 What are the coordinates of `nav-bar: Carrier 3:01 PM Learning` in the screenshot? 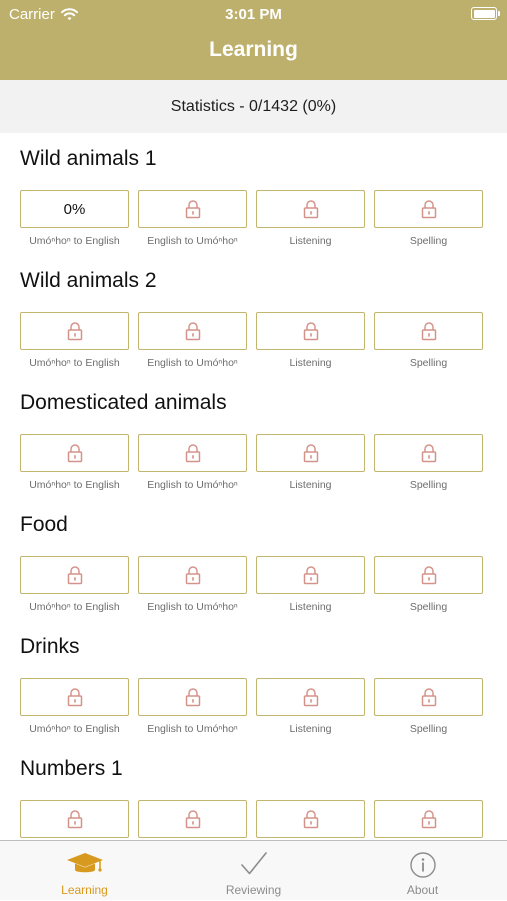 It's located at (253, 40).